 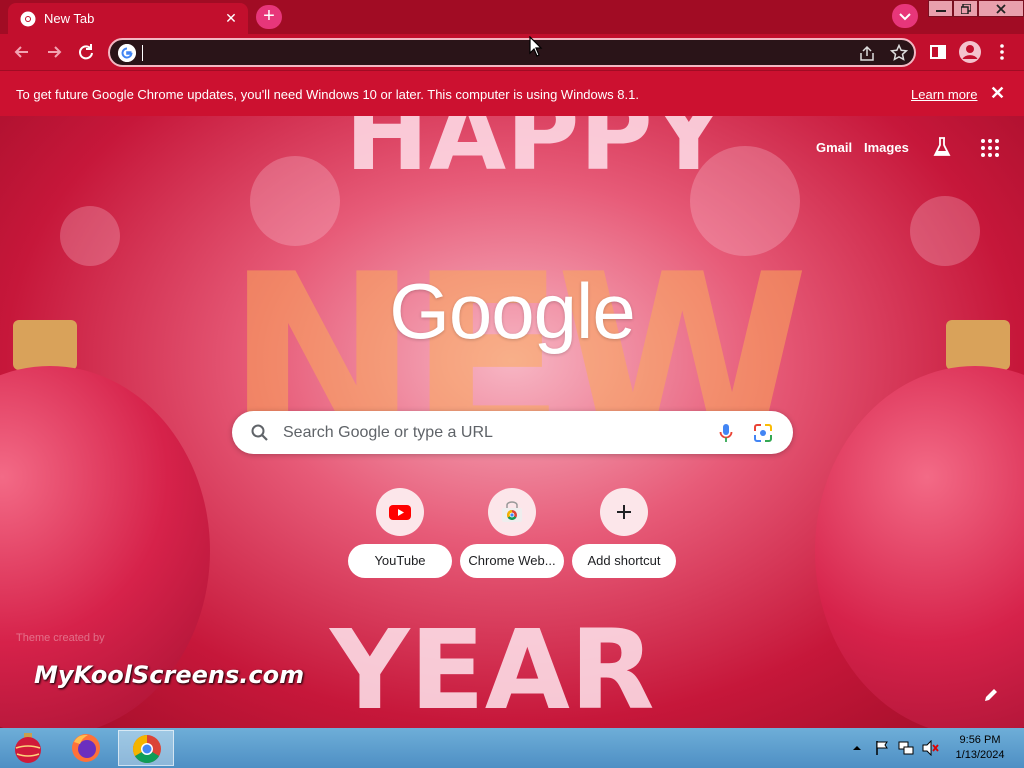 I want to click on text-caret, so click(x=142, y=53).